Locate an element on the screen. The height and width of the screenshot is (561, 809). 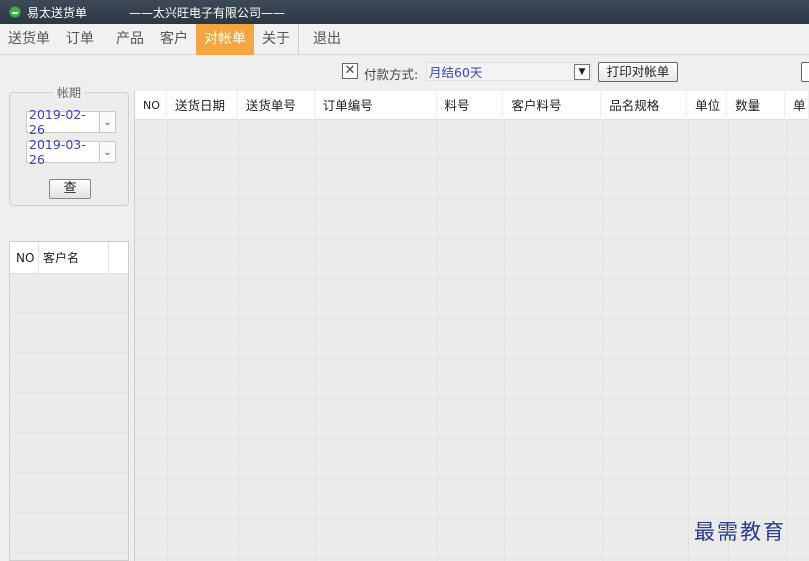
customer-table-header: NO 客户名 is located at coordinates (69, 257).